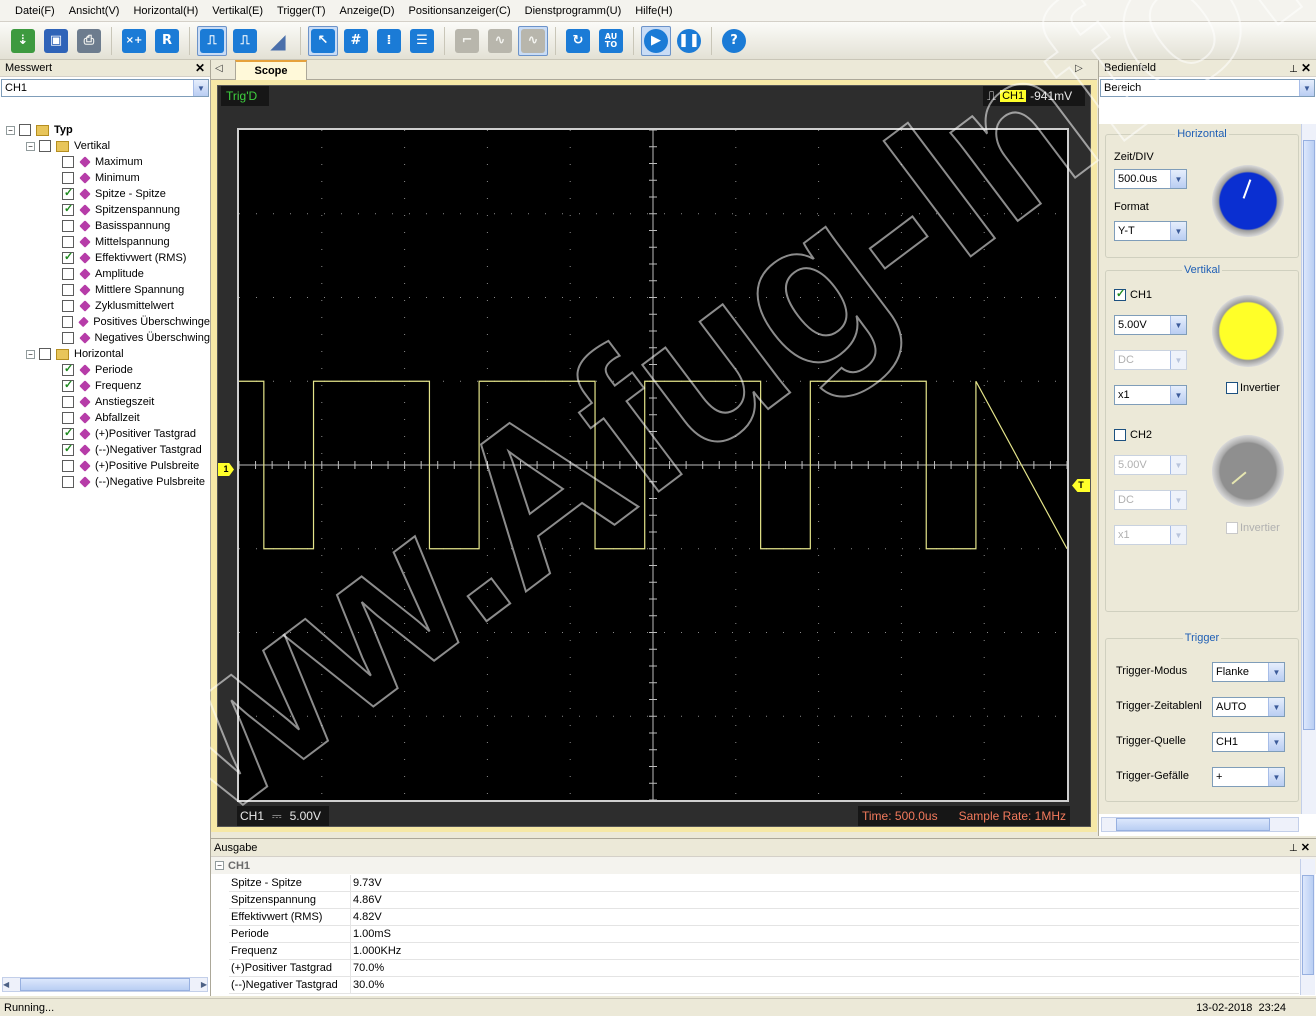  Describe the element at coordinates (1207, 88) in the screenshot. I see `range-select: Bereich ▼` at that location.